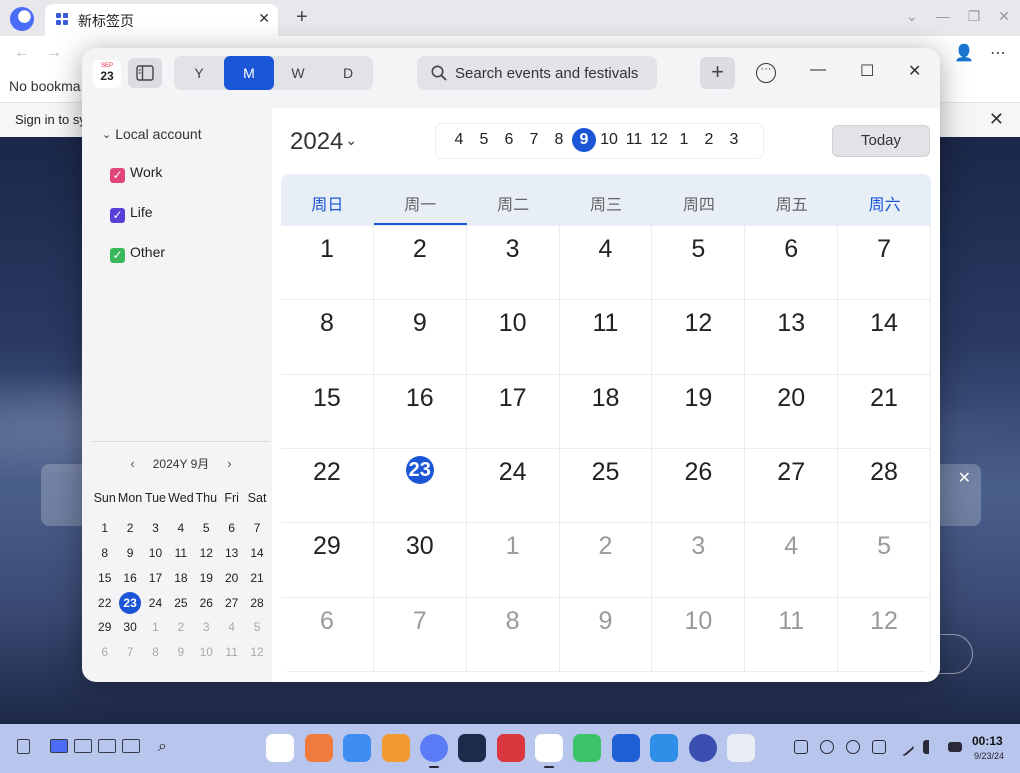 This screenshot has width=1020, height=773. What do you see at coordinates (853, 747) in the screenshot?
I see `play-icon` at bounding box center [853, 747].